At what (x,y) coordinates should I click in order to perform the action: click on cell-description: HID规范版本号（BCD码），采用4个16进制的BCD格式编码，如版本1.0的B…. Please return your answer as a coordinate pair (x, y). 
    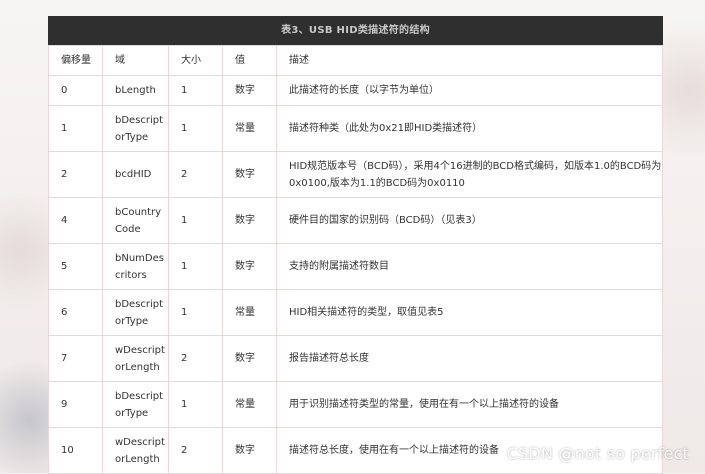
    Looking at the image, I should click on (469, 174).